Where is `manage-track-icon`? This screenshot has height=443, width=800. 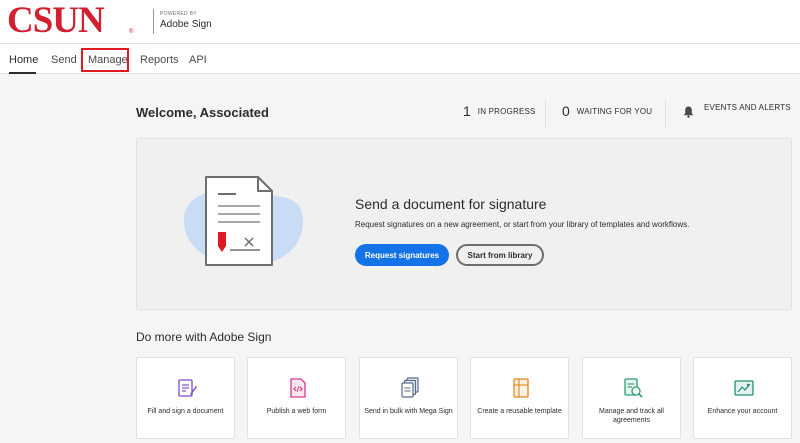
manage-track-icon is located at coordinates (633, 388).